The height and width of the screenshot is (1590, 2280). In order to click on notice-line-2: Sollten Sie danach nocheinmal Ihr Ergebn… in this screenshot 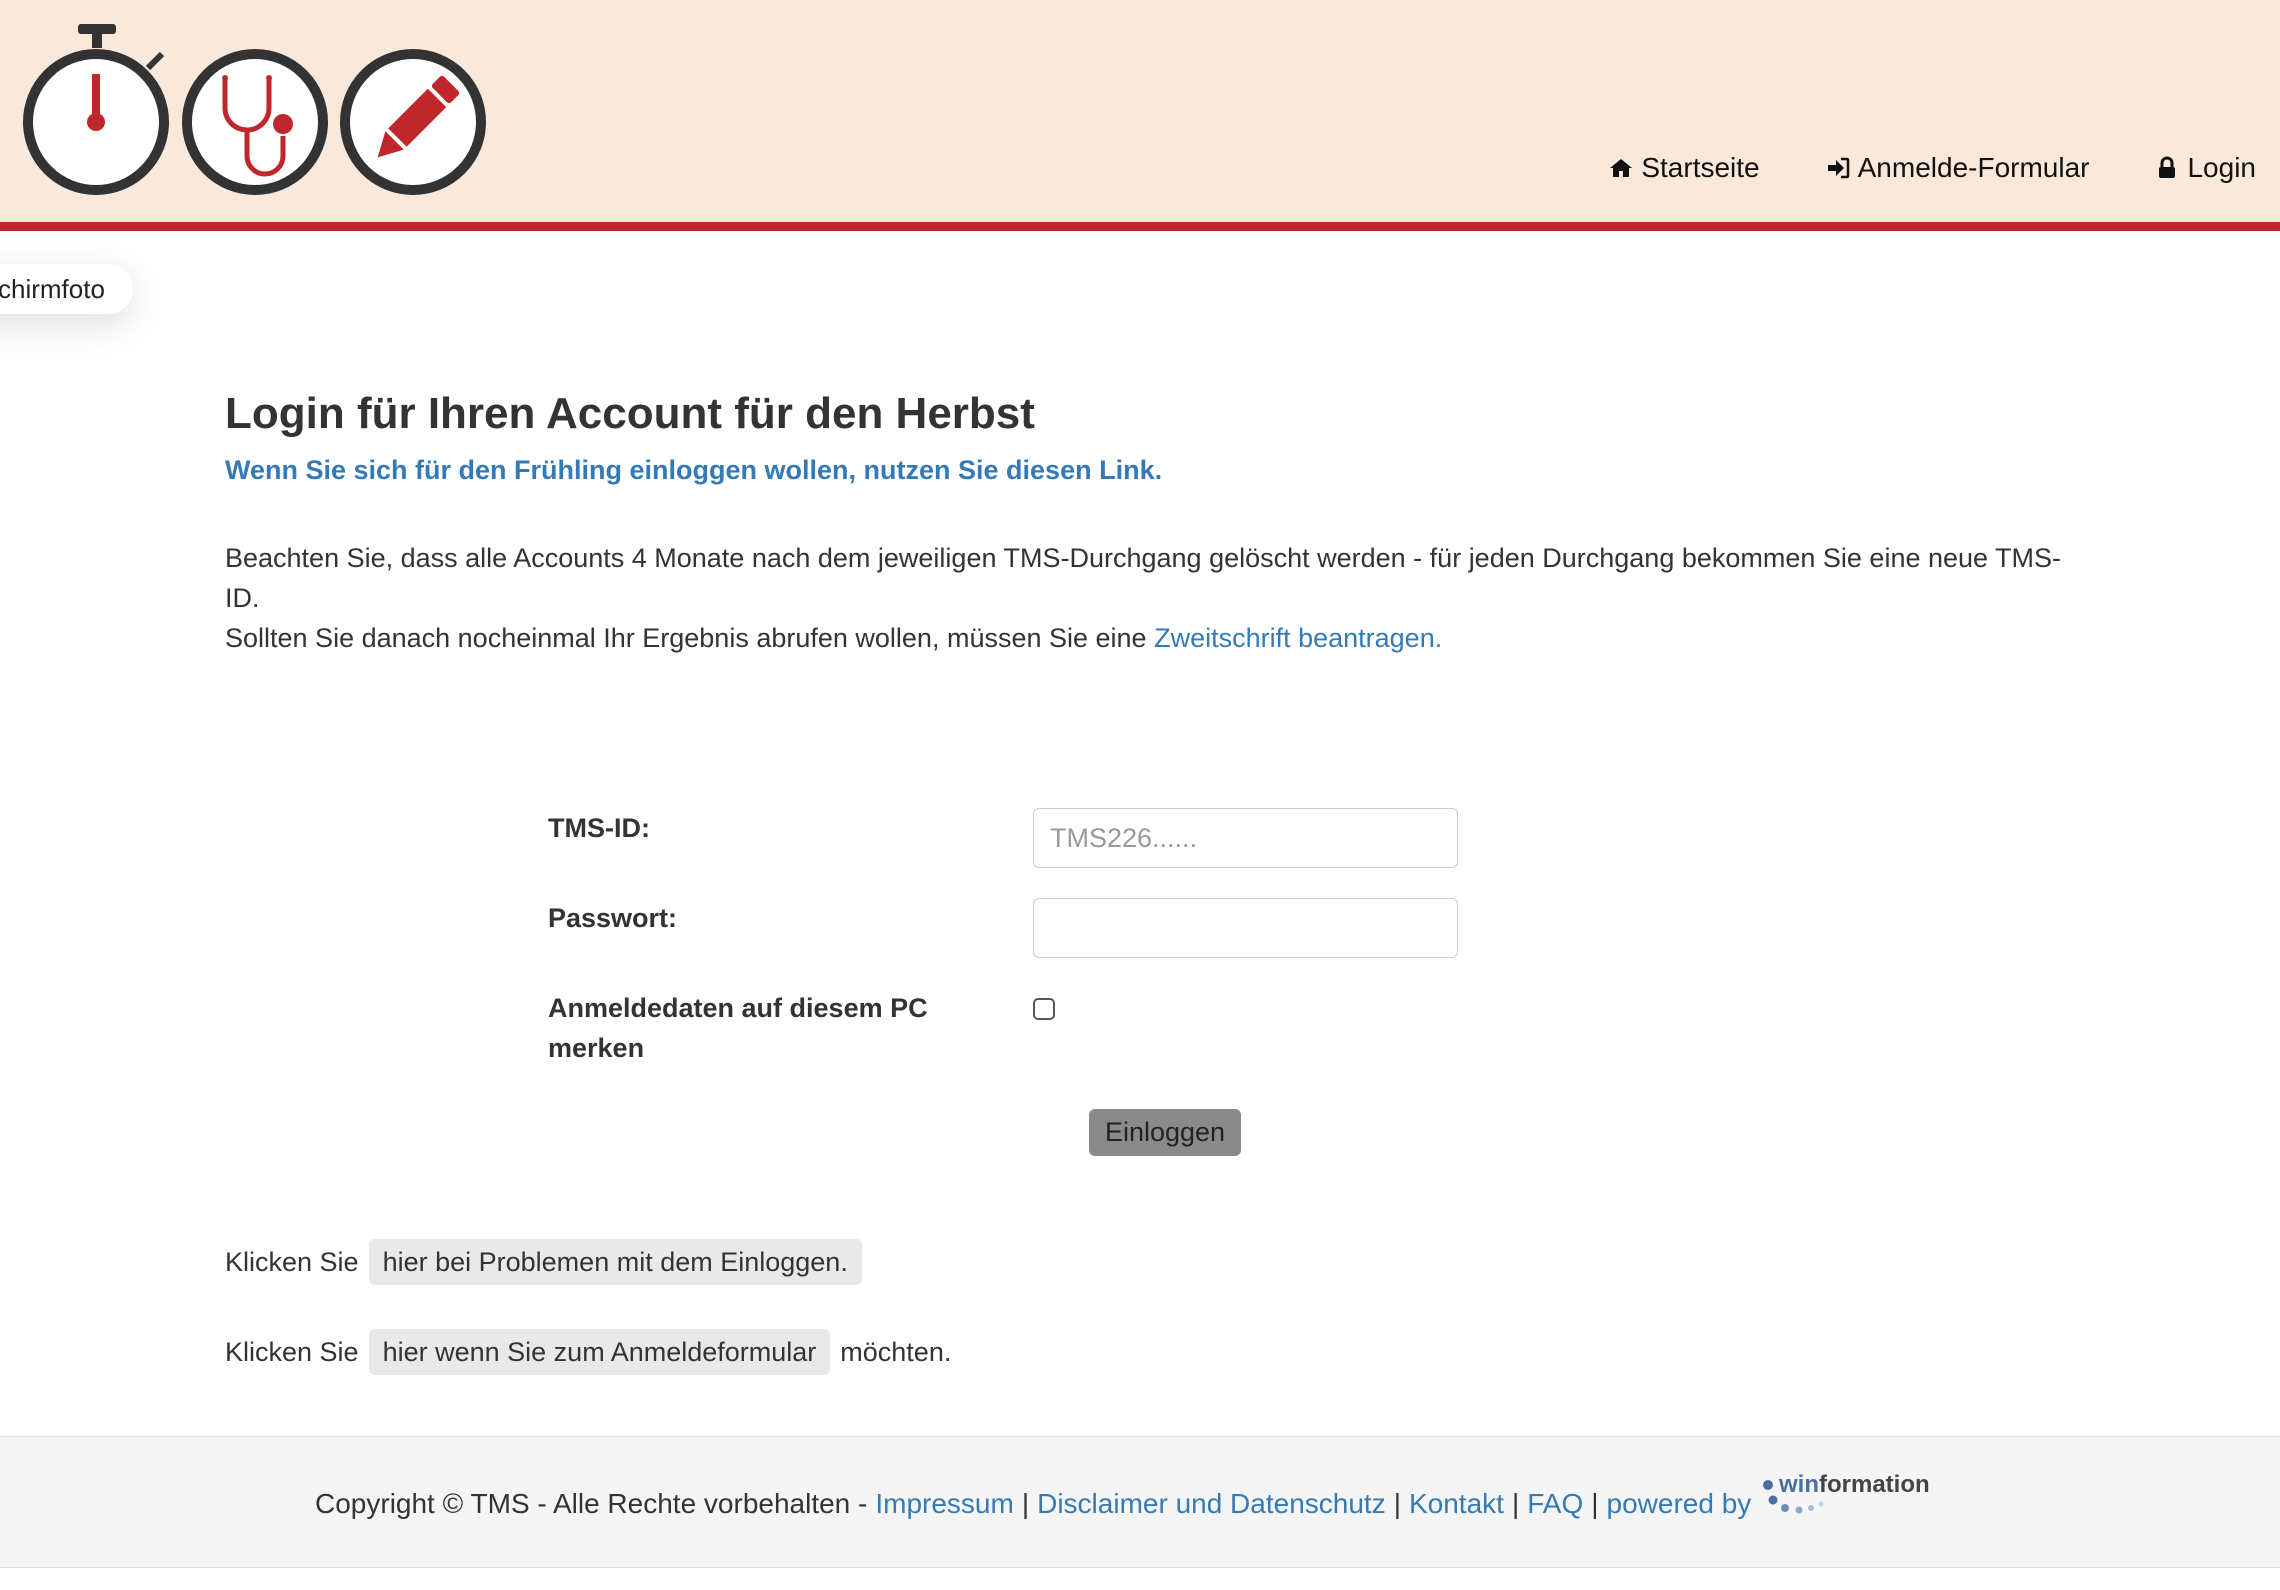, I will do `click(1155, 638)`.